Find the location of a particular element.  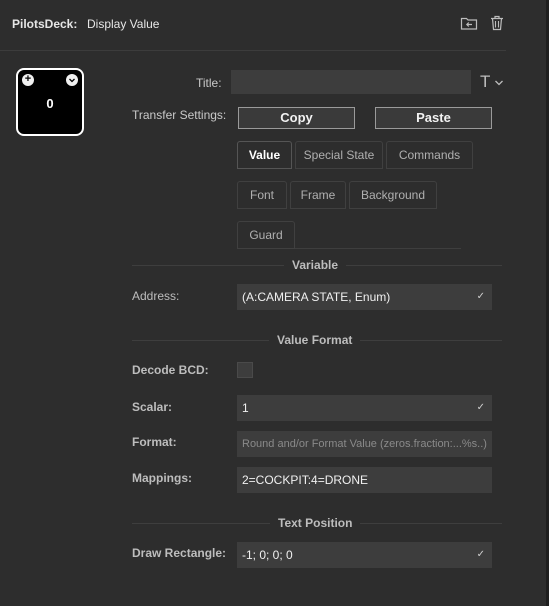

tab-frame: Frame is located at coordinates (318, 195).